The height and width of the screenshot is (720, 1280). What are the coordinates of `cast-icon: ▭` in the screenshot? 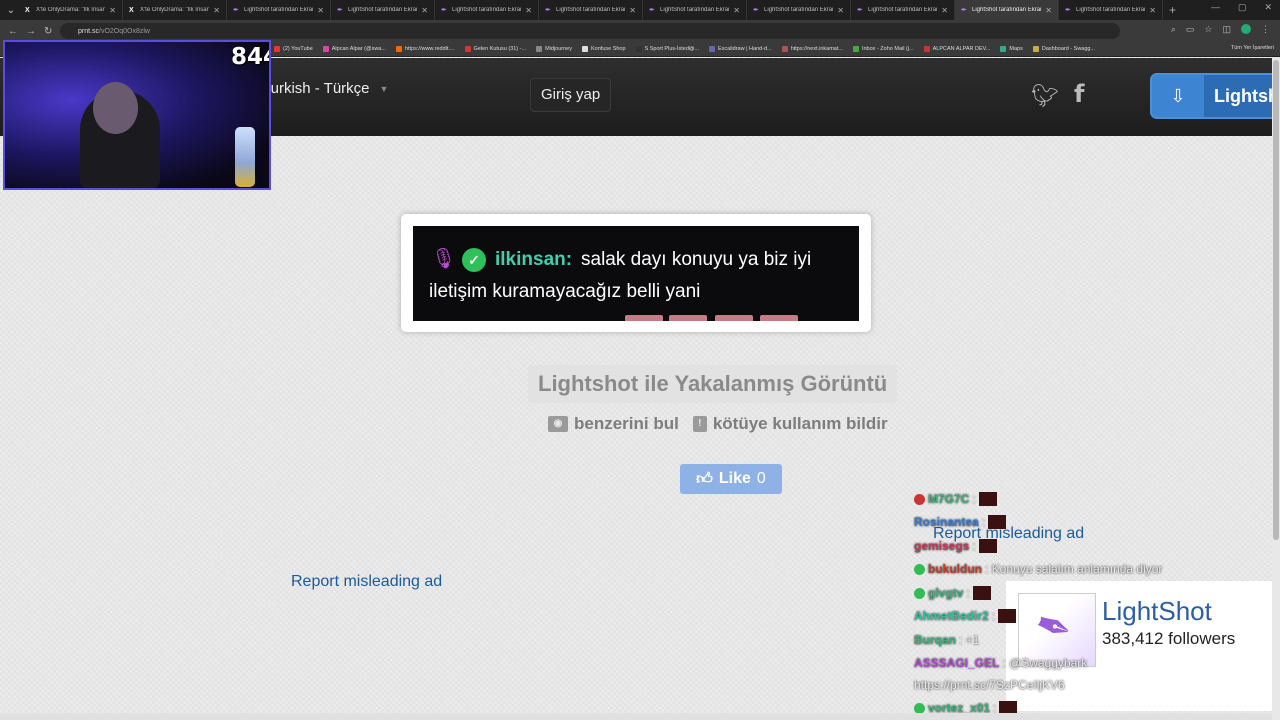 It's located at (1190, 29).